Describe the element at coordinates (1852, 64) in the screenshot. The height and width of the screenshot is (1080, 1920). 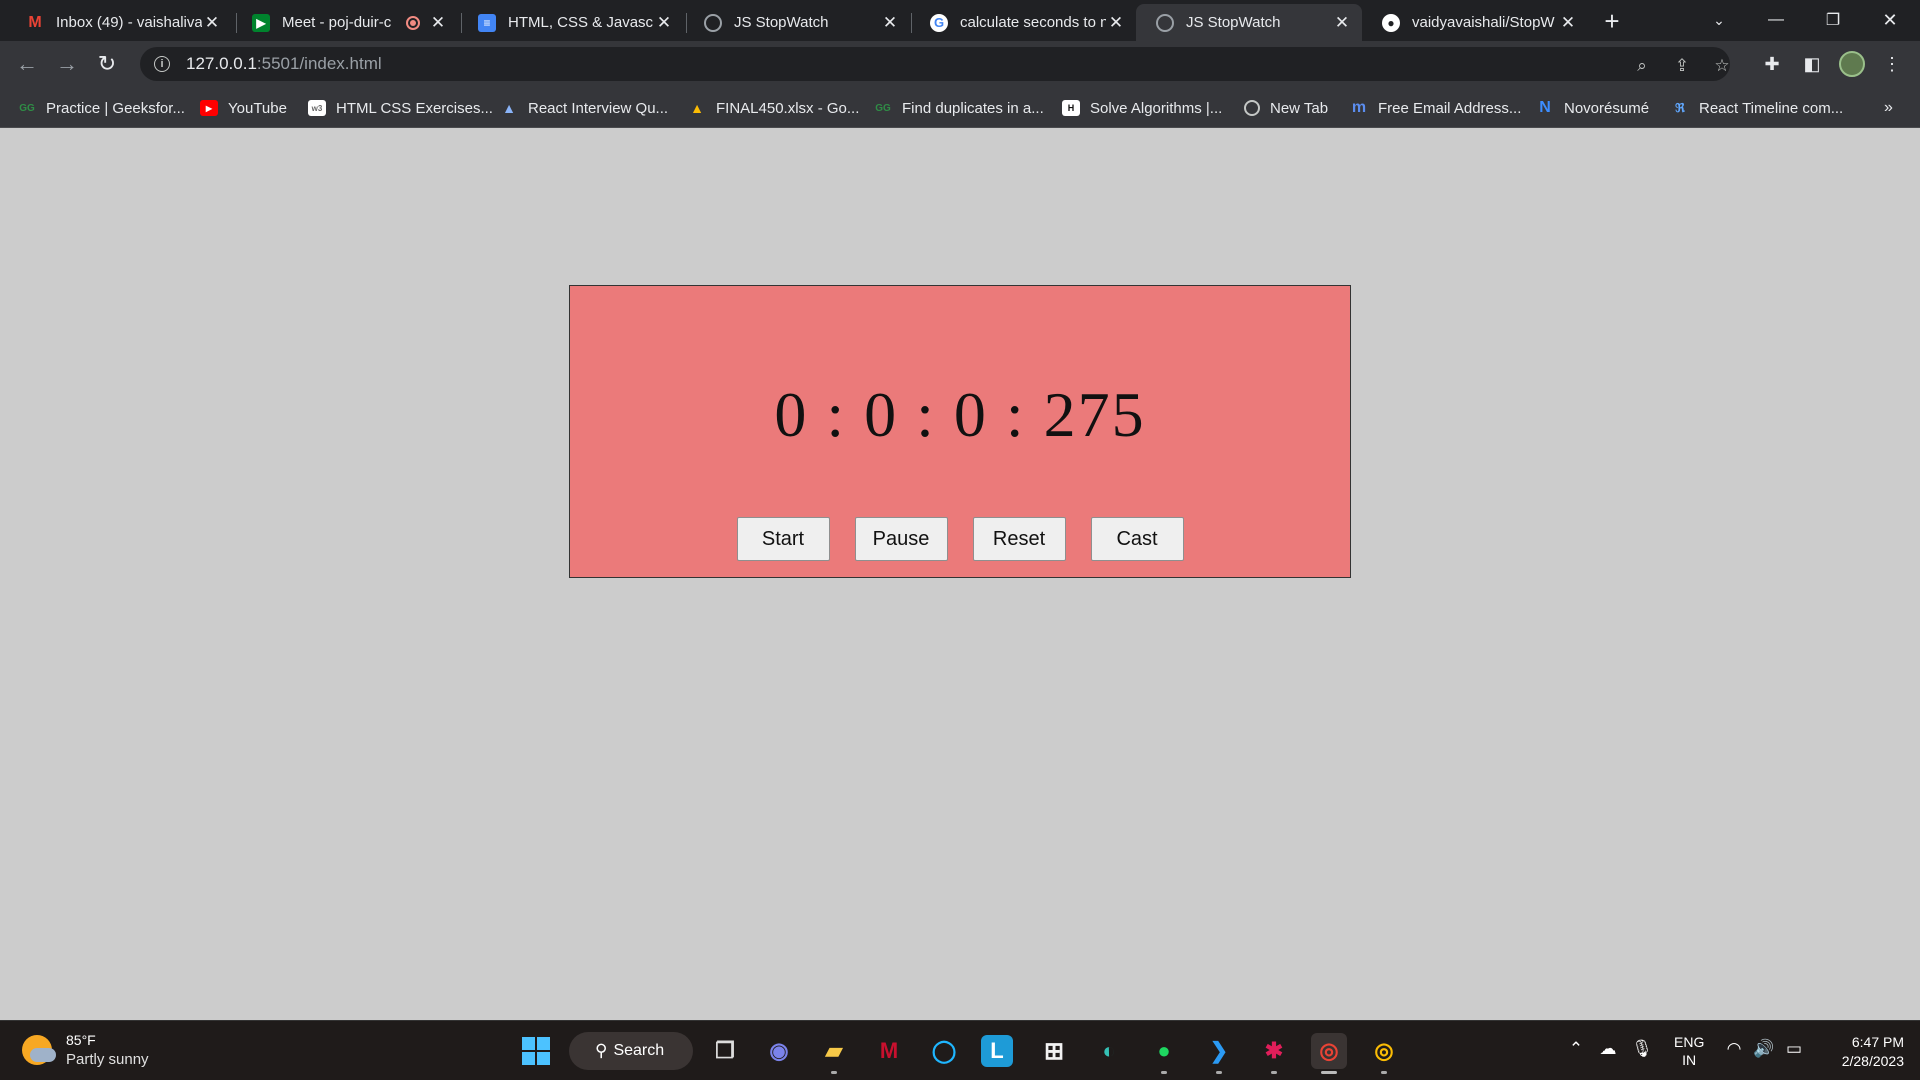
I see `avatar` at that location.